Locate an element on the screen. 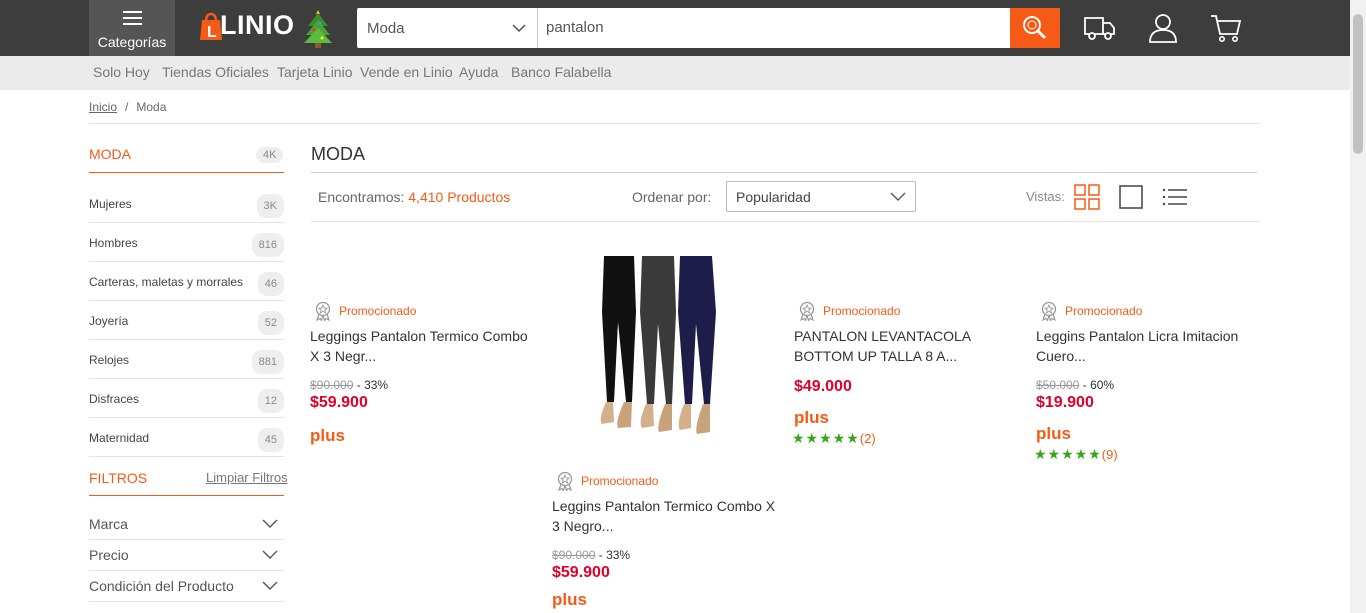 The width and height of the screenshot is (1366, 613). subcategory-count: 3K is located at coordinates (270, 206).